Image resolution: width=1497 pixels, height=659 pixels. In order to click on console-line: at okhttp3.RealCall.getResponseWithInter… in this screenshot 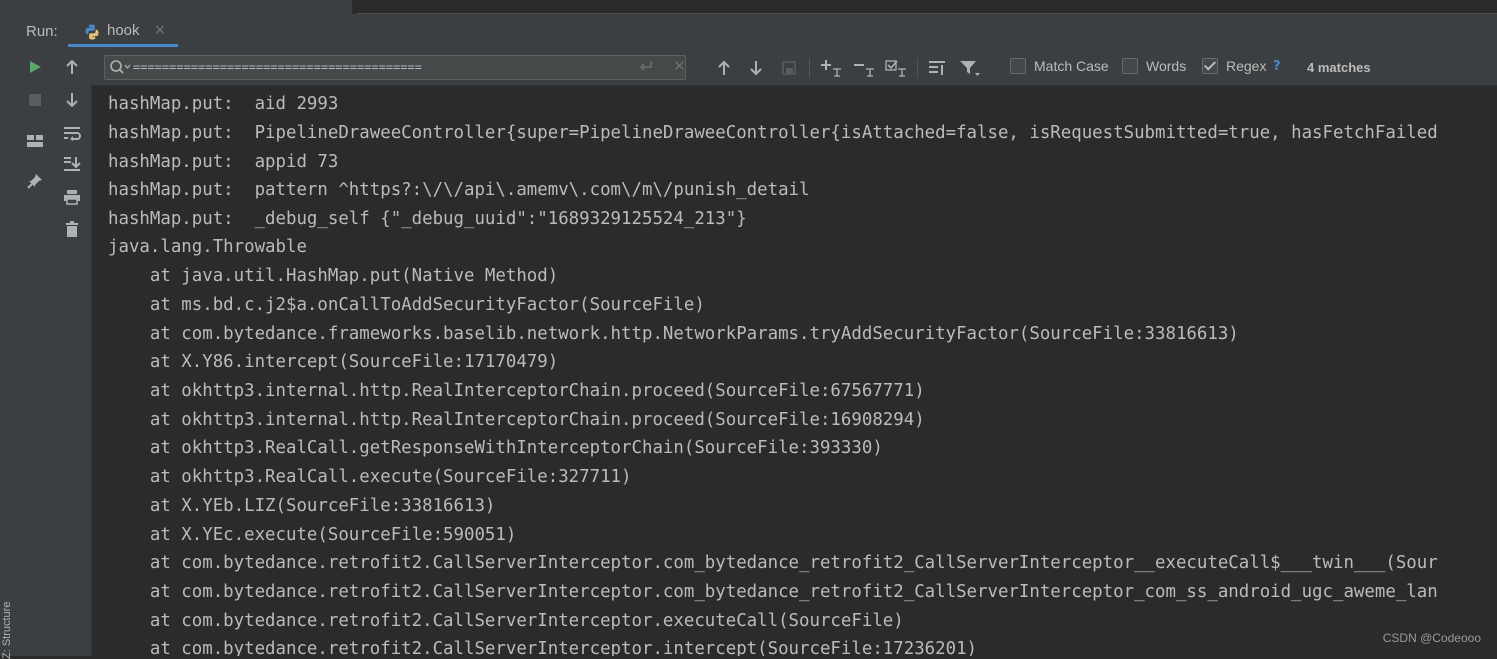, I will do `click(495, 448)`.